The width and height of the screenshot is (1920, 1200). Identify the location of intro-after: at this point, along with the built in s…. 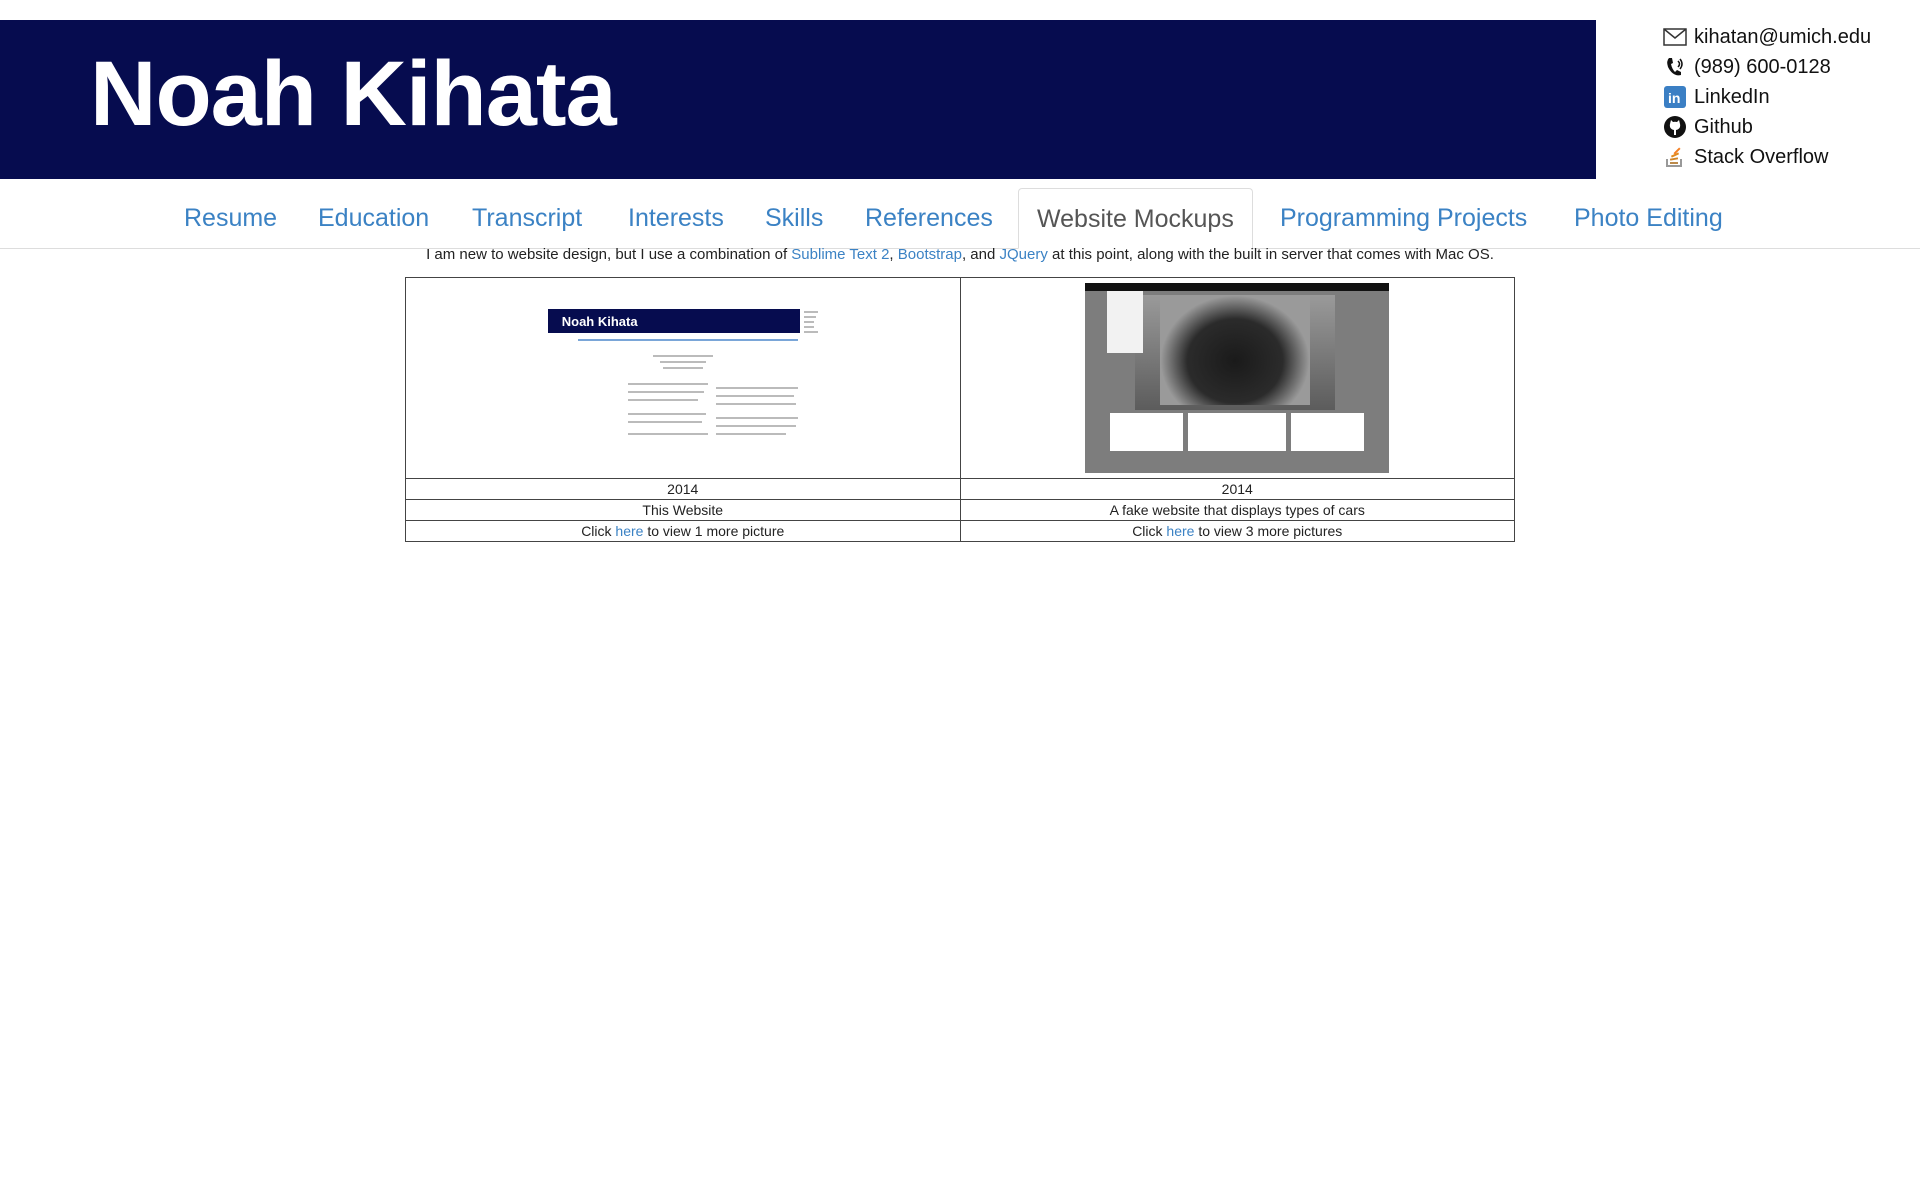
(1270, 254).